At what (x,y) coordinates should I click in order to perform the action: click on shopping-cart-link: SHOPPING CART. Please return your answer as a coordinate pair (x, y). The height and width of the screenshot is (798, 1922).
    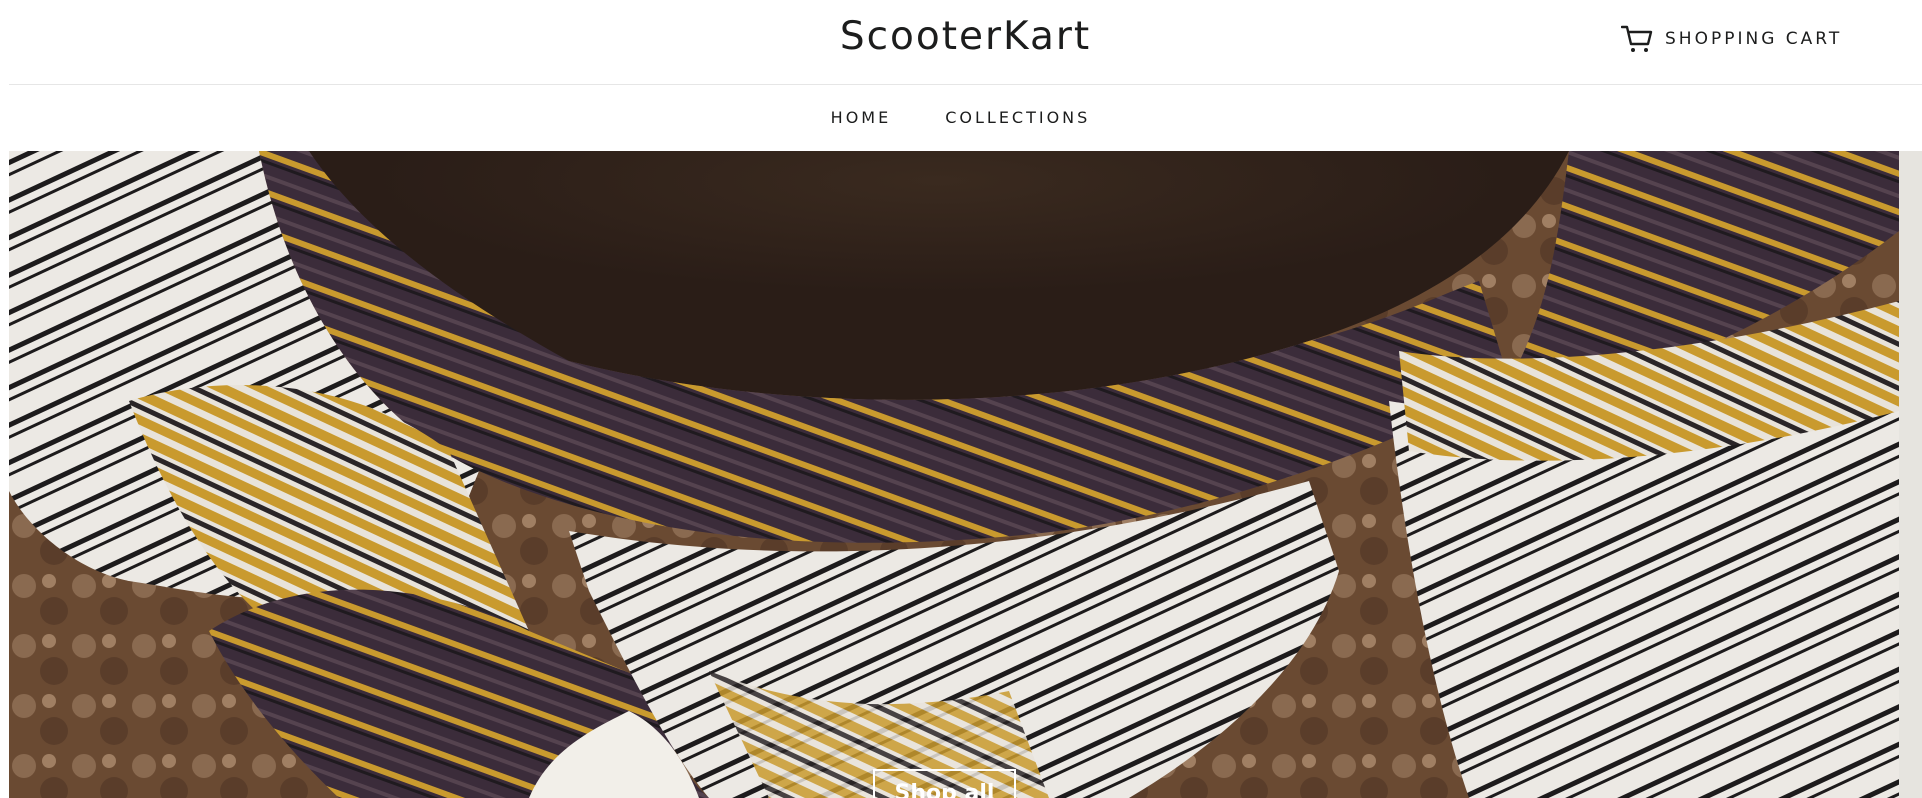
    Looking at the image, I should click on (1731, 39).